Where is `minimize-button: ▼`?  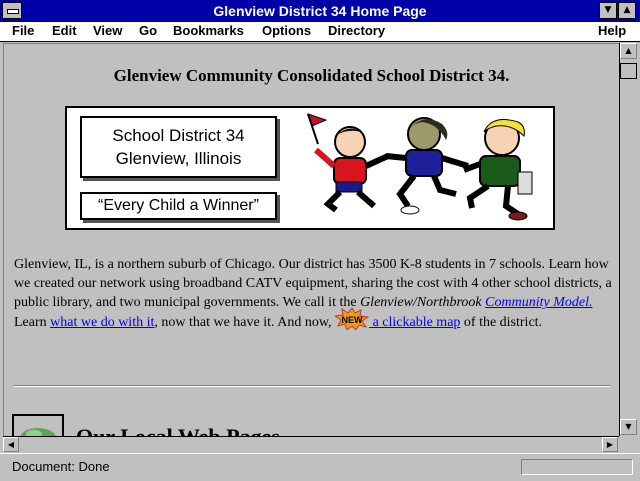
minimize-button: ▼ is located at coordinates (608, 10).